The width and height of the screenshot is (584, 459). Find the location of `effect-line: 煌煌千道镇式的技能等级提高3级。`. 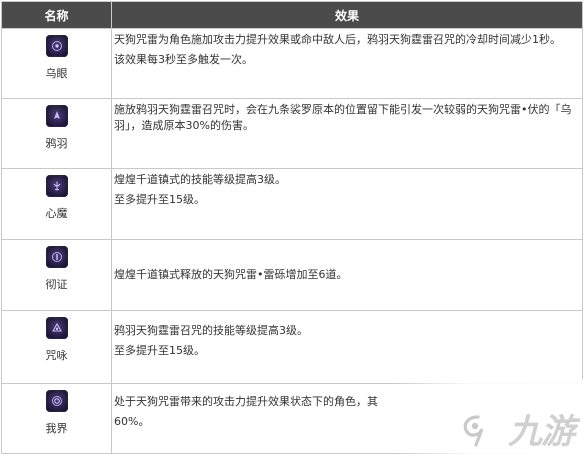

effect-line: 煌煌千道镇式的技能等级提高3级。 is located at coordinates (200, 179).